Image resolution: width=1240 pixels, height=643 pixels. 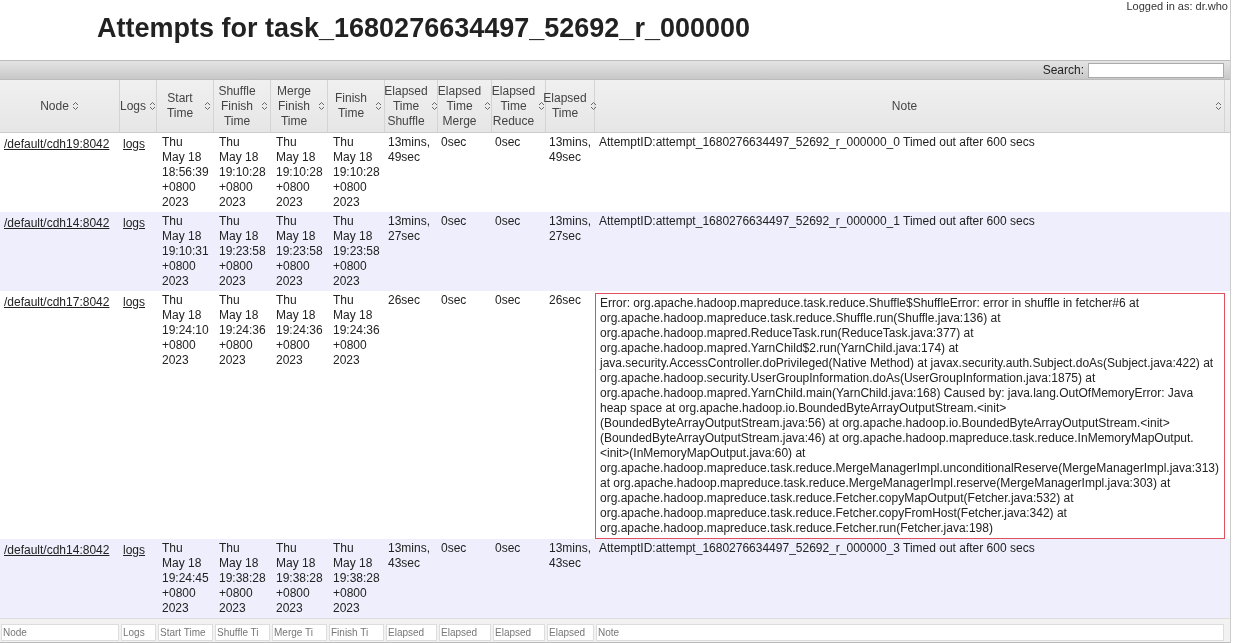 What do you see at coordinates (817, 548) in the screenshot?
I see `note-cell-text: AttemptID:attempt_1680276634497_52692_r_000000_3 Timed out after 600 secs` at bounding box center [817, 548].